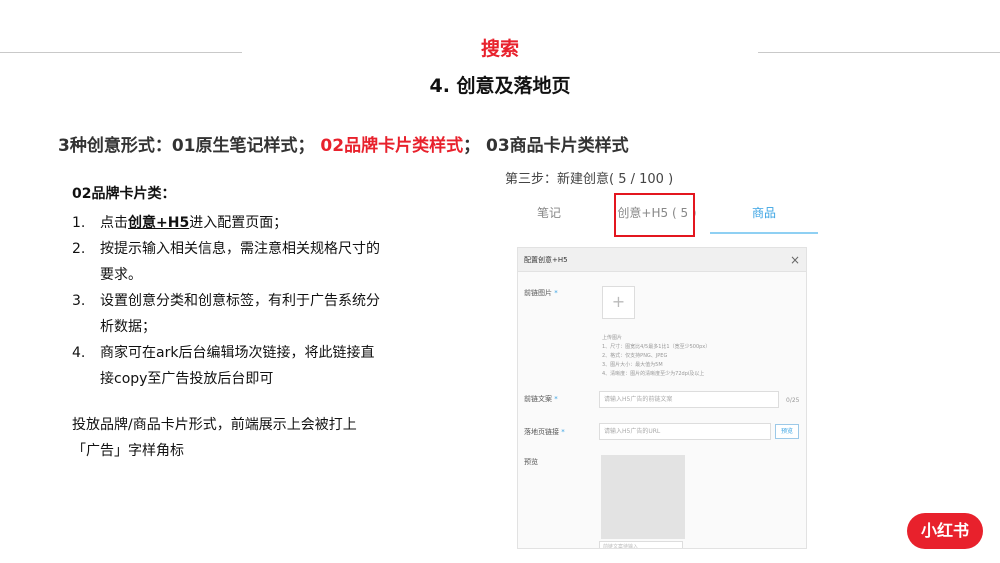 The image size is (1000, 563). Describe the element at coordinates (635, 356) in the screenshot. I see `spec-line: 2、格式：仅支持PNG、JPEG` at that location.